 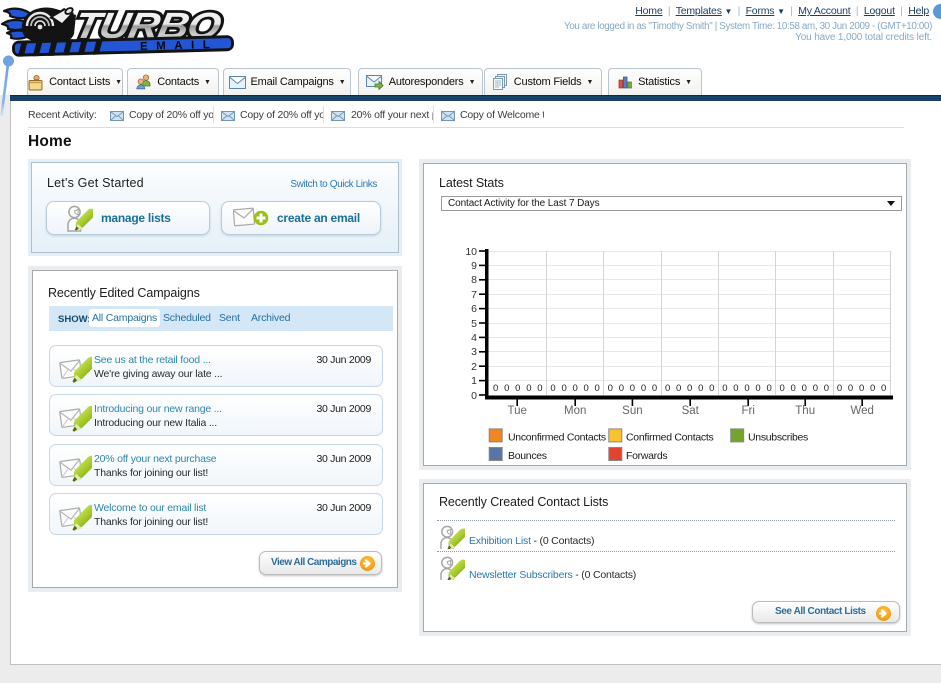 What do you see at coordinates (474, 381) in the screenshot?
I see `svg-text: 1` at bounding box center [474, 381].